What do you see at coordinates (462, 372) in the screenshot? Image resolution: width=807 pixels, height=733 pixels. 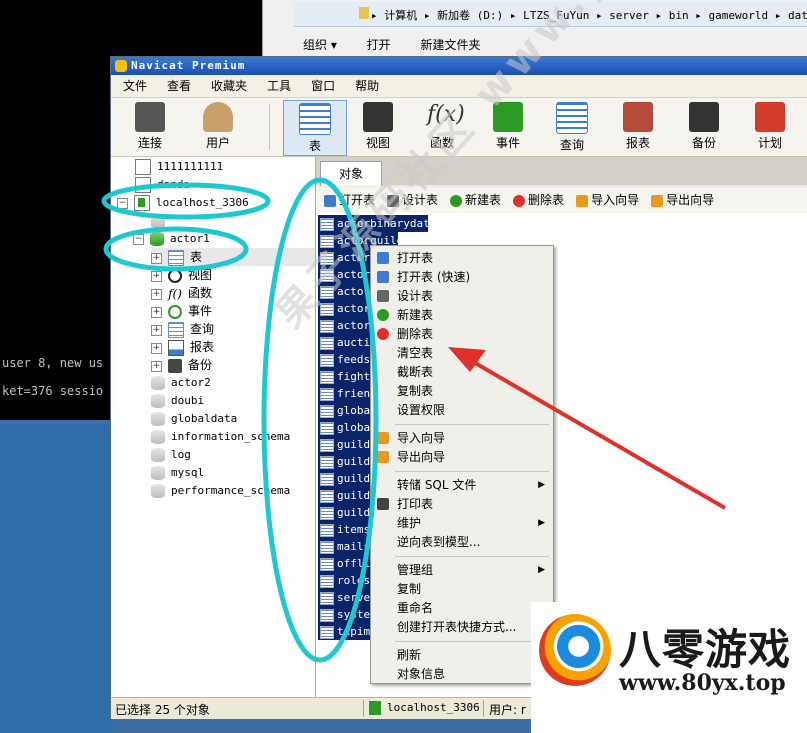 I see `context-menu-item: 截断表` at bounding box center [462, 372].